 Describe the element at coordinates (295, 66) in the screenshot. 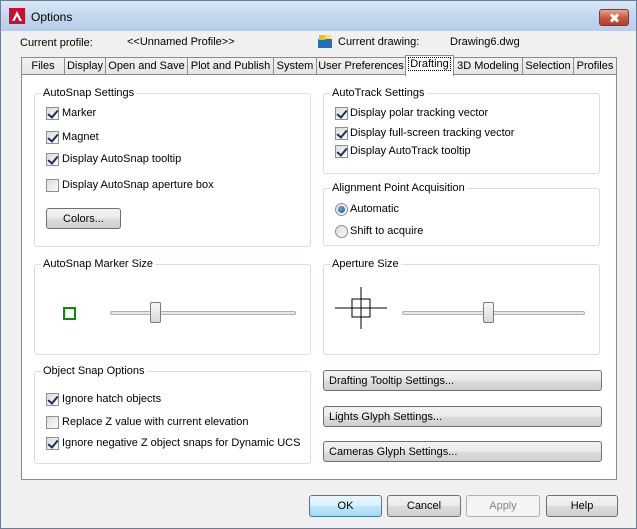

I see `tab-system: System` at that location.